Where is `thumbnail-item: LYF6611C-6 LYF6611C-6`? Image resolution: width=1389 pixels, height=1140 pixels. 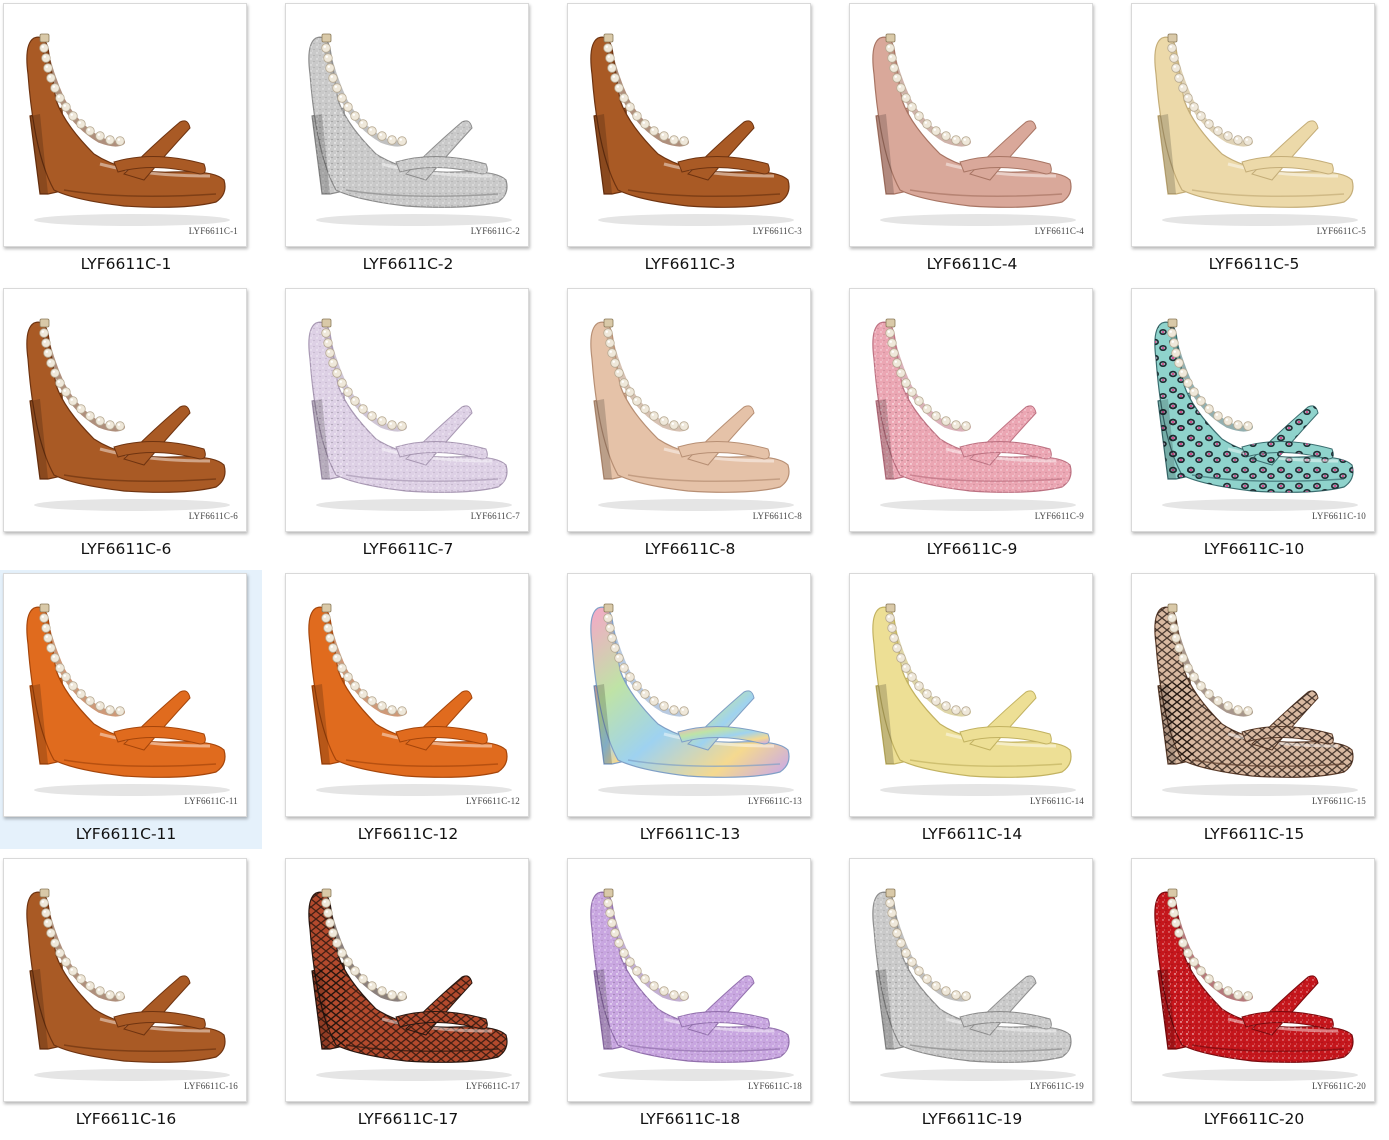 thumbnail-item: LYF6611C-6 LYF6611C-6 is located at coordinates (131, 424).